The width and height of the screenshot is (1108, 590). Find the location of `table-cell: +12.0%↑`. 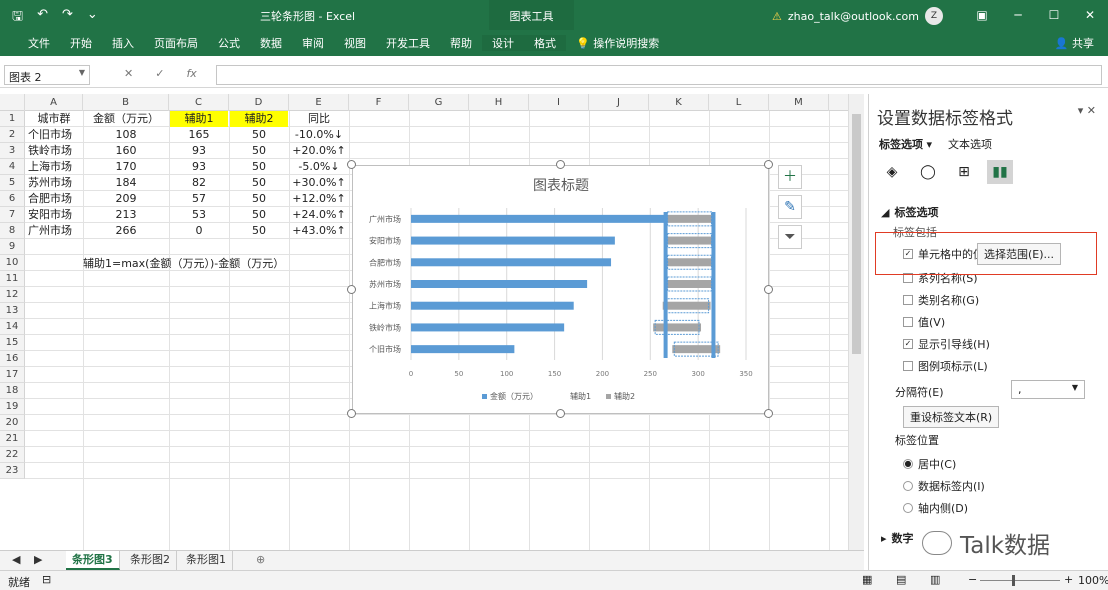

table-cell: +12.0%↑ is located at coordinates (319, 199).